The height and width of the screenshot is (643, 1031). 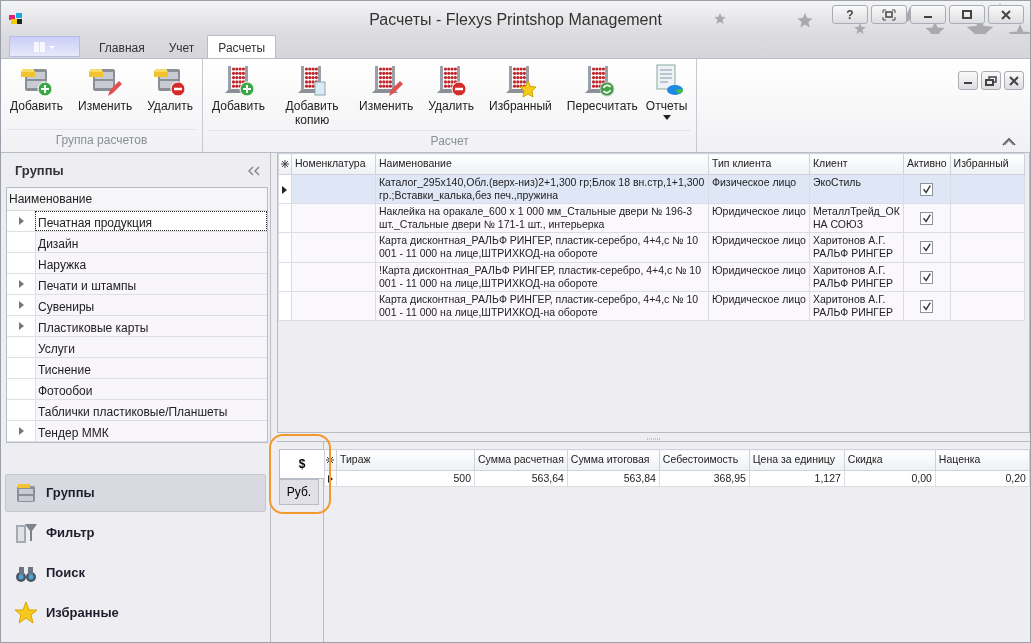 I want to click on maximize-icon, so click(x=967, y=14).